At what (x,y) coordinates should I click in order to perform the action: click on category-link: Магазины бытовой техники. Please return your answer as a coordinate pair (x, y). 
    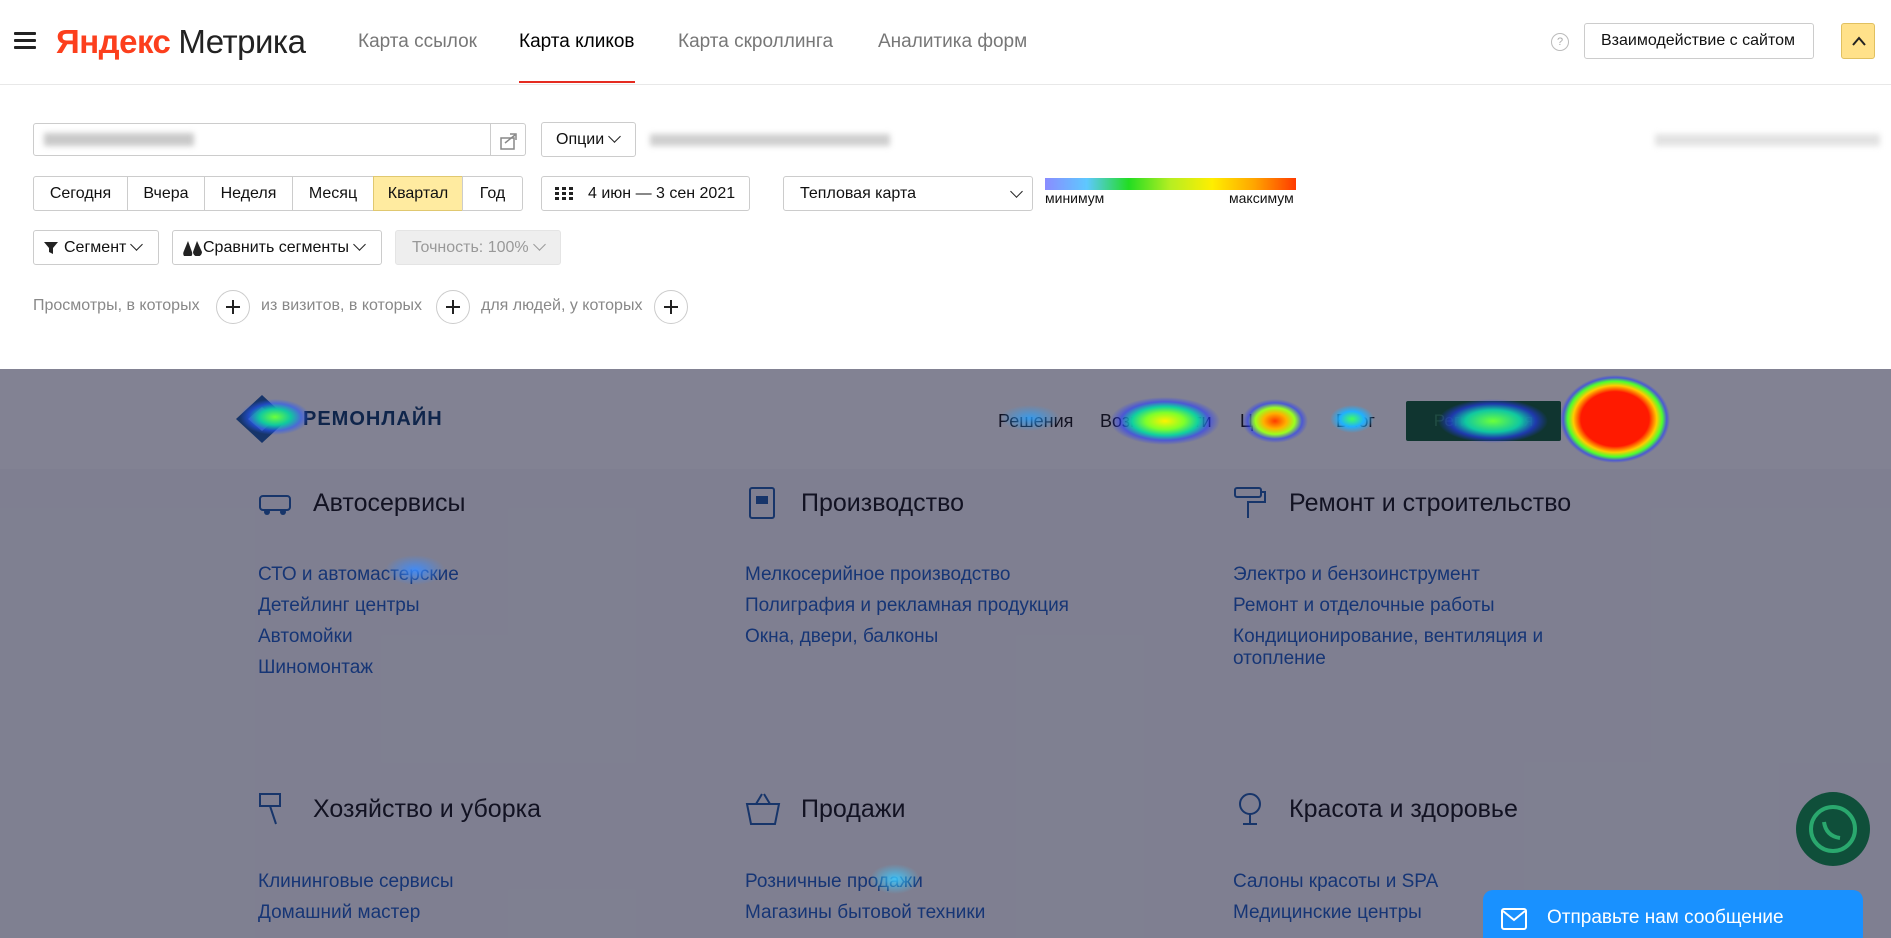
    Looking at the image, I should click on (865, 913).